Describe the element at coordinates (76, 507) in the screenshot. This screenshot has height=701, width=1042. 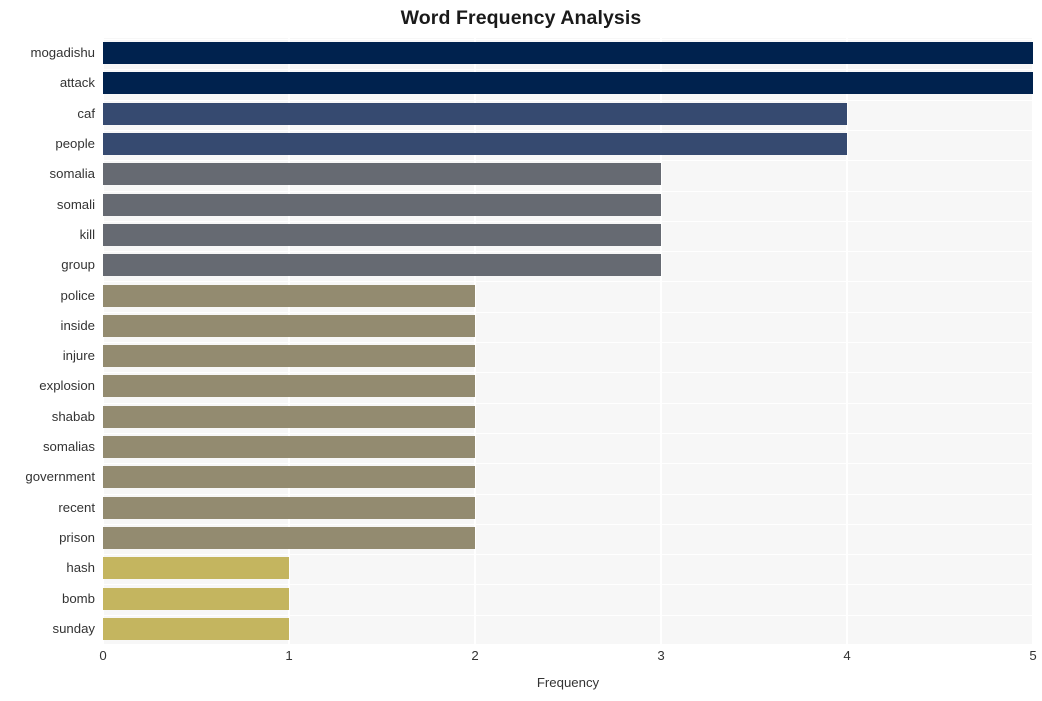
I see `y-axis-label-recent: recent` at that location.